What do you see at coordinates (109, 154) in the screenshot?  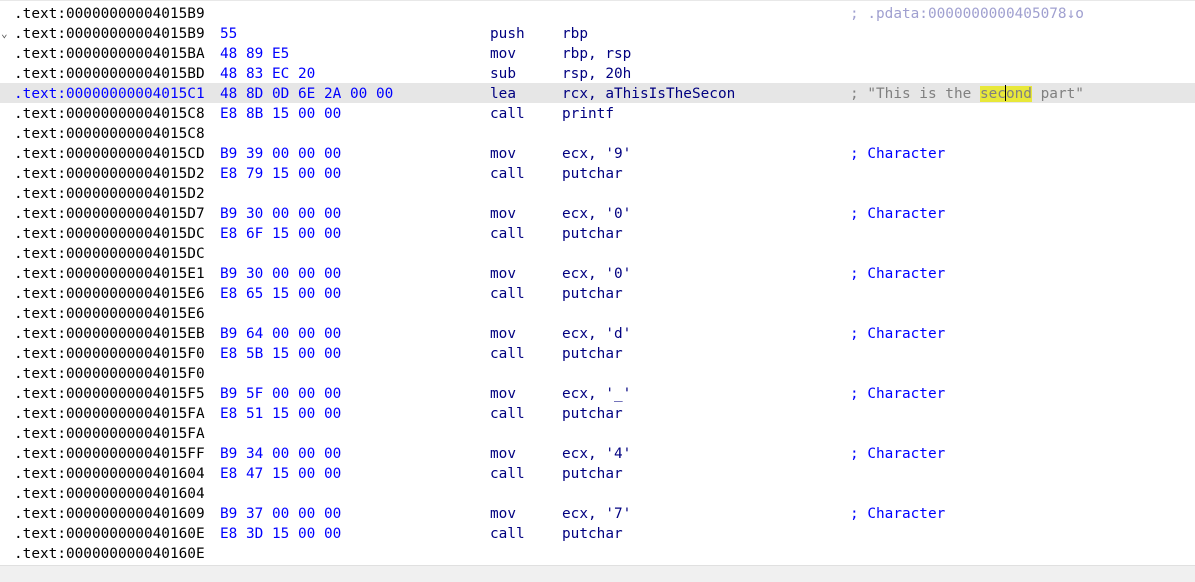 I see `address-label: .text:00000000004015CD` at bounding box center [109, 154].